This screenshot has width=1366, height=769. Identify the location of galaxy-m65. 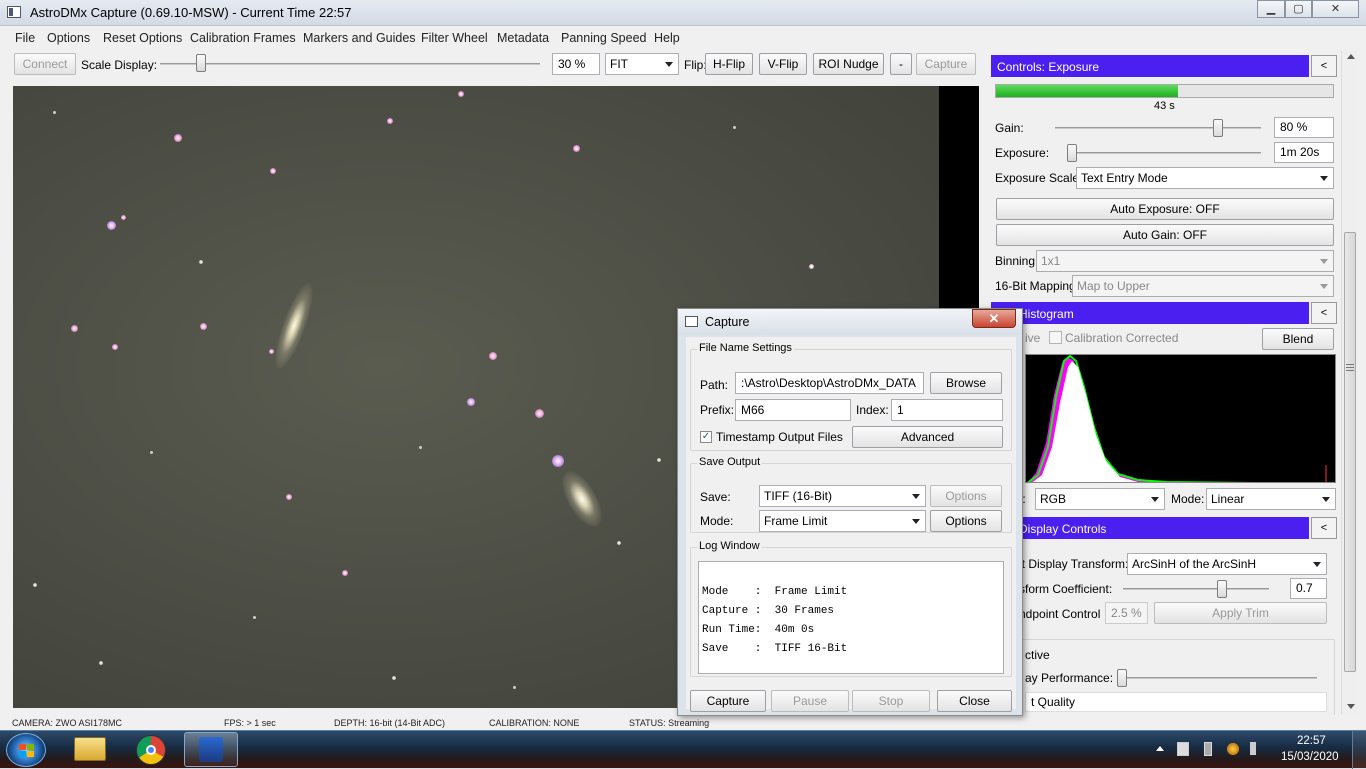
(582, 499).